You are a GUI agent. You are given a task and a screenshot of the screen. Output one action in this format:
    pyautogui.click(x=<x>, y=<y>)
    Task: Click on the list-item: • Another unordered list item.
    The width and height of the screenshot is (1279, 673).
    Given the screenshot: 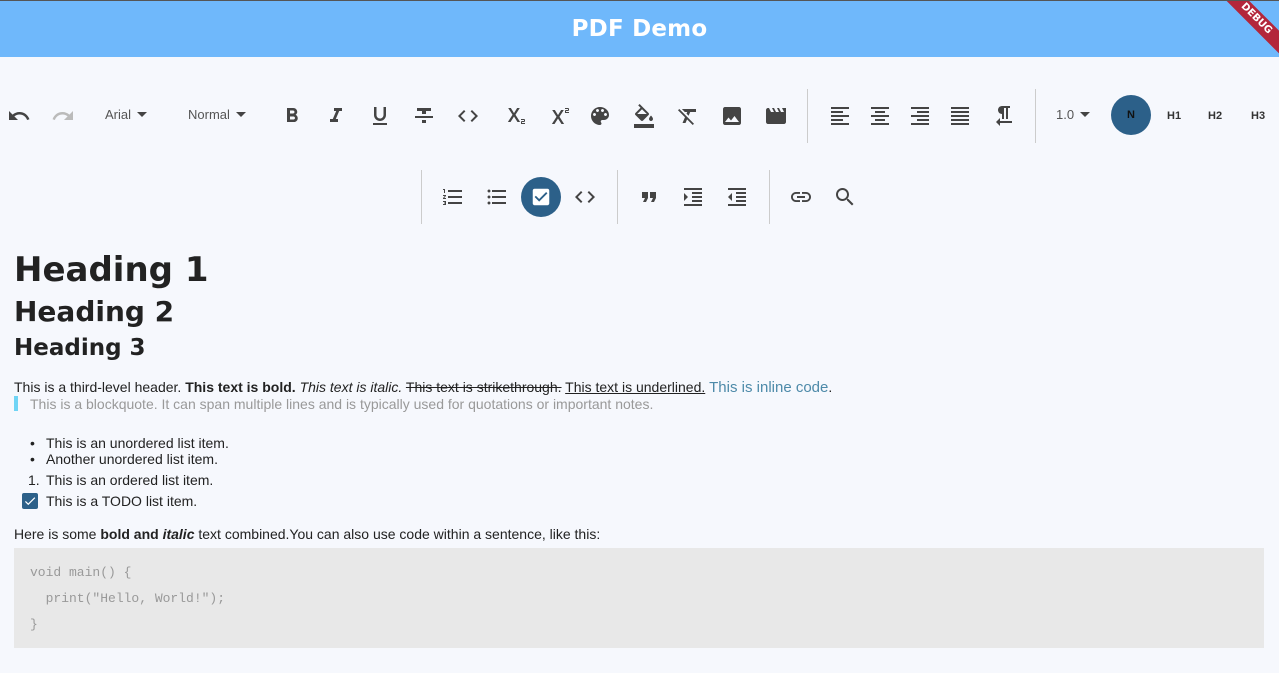 What is the action you would take?
    pyautogui.click(x=124, y=459)
    